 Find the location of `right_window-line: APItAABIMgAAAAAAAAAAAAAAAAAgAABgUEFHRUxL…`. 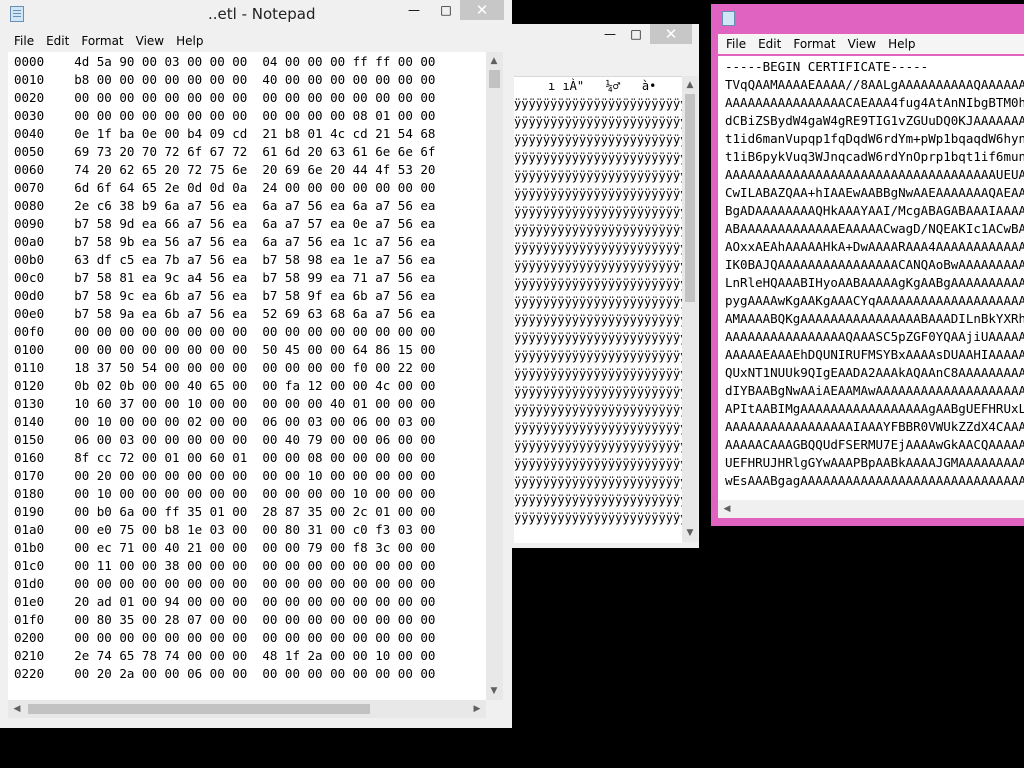

right_window-line: APItAABIMgAAAAAAAAAAAAAAAAAgAABgUEFHRUxL… is located at coordinates (874, 408).